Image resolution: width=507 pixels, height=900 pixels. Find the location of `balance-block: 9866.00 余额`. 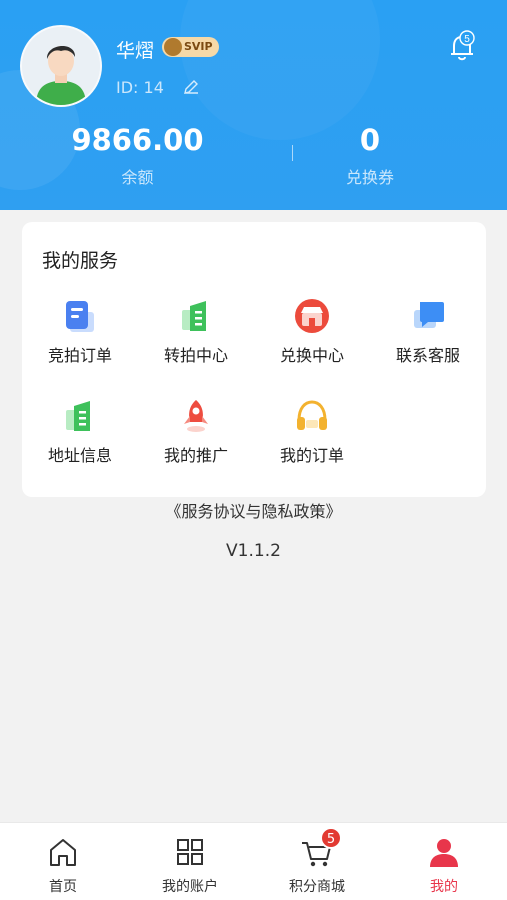

balance-block: 9866.00 余额 is located at coordinates (137, 155).